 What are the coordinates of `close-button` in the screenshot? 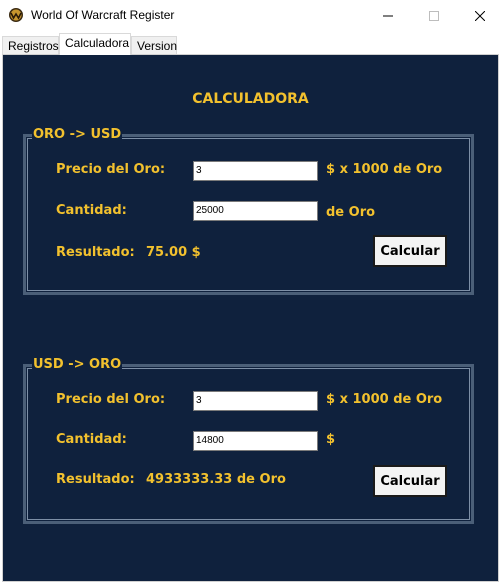 It's located at (480, 15).